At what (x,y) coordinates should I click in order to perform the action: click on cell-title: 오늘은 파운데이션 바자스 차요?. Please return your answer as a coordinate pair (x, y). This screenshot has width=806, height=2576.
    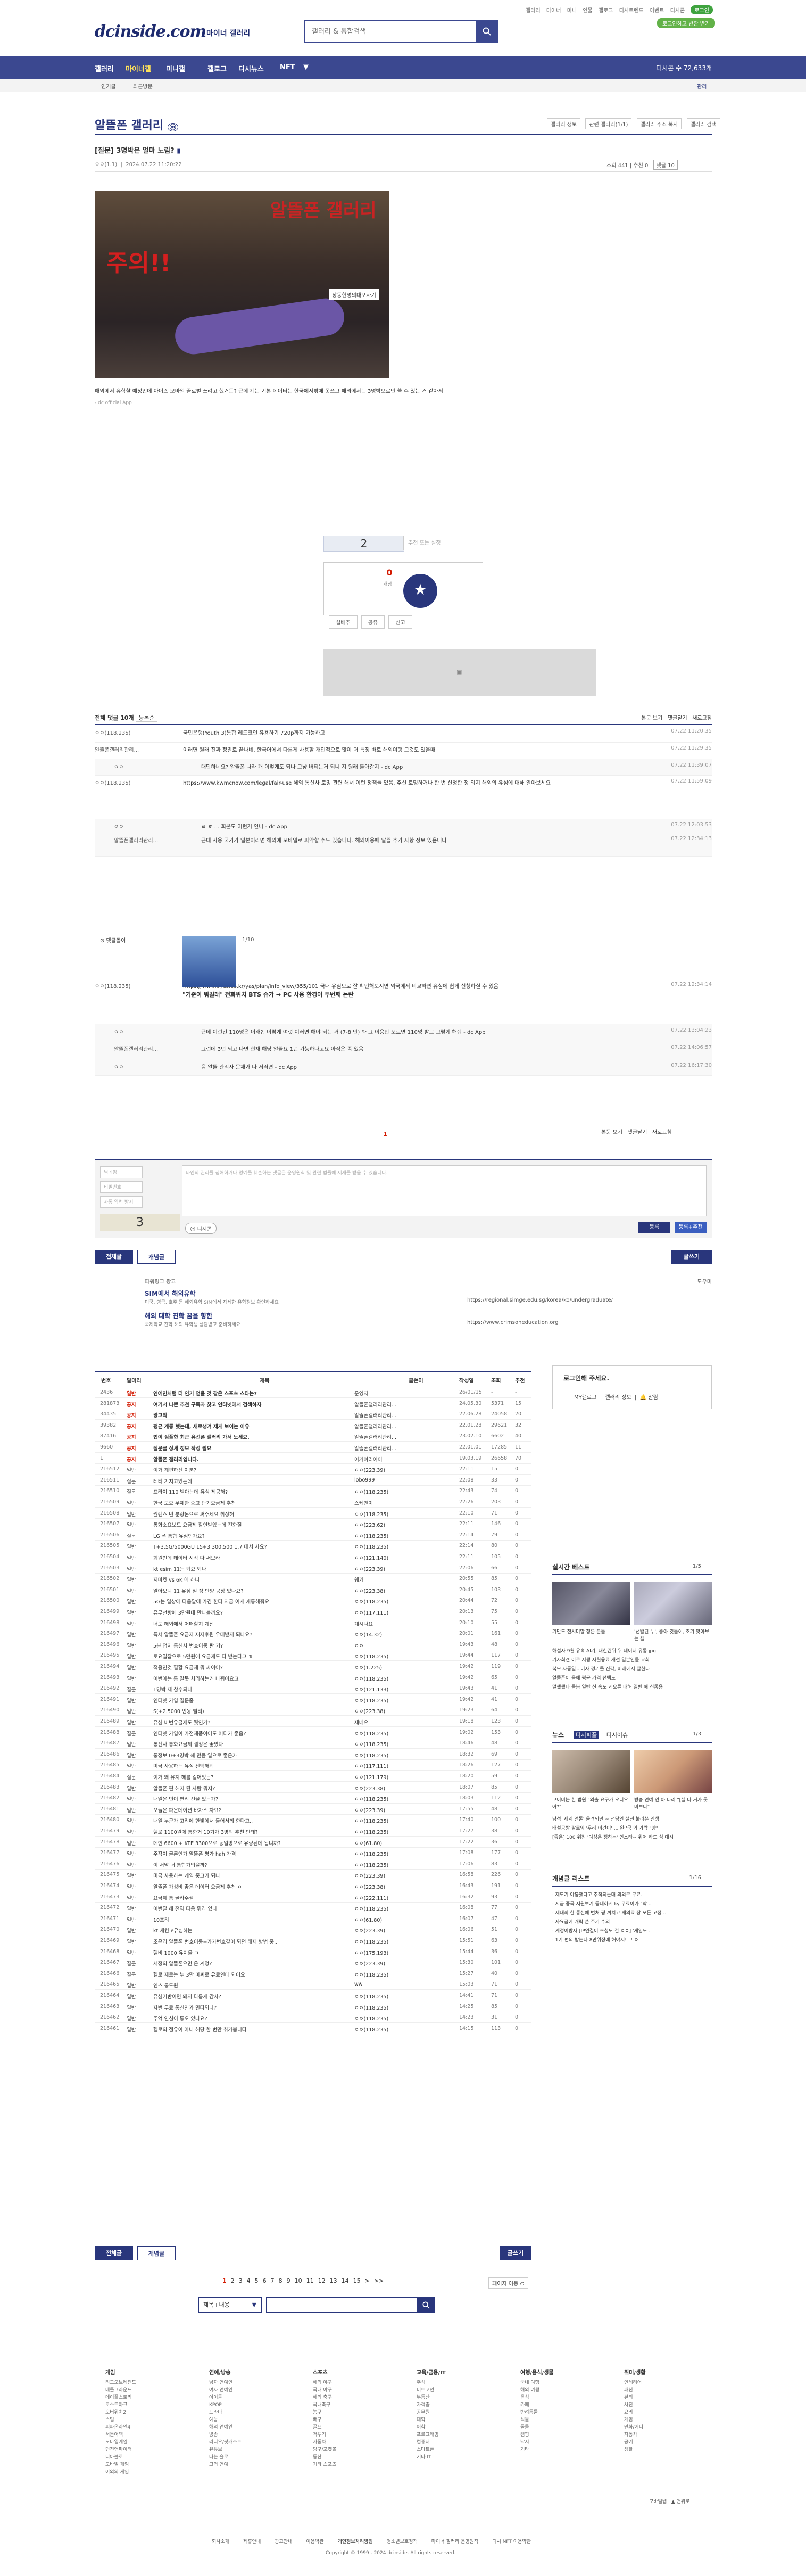
    Looking at the image, I should click on (249, 1810).